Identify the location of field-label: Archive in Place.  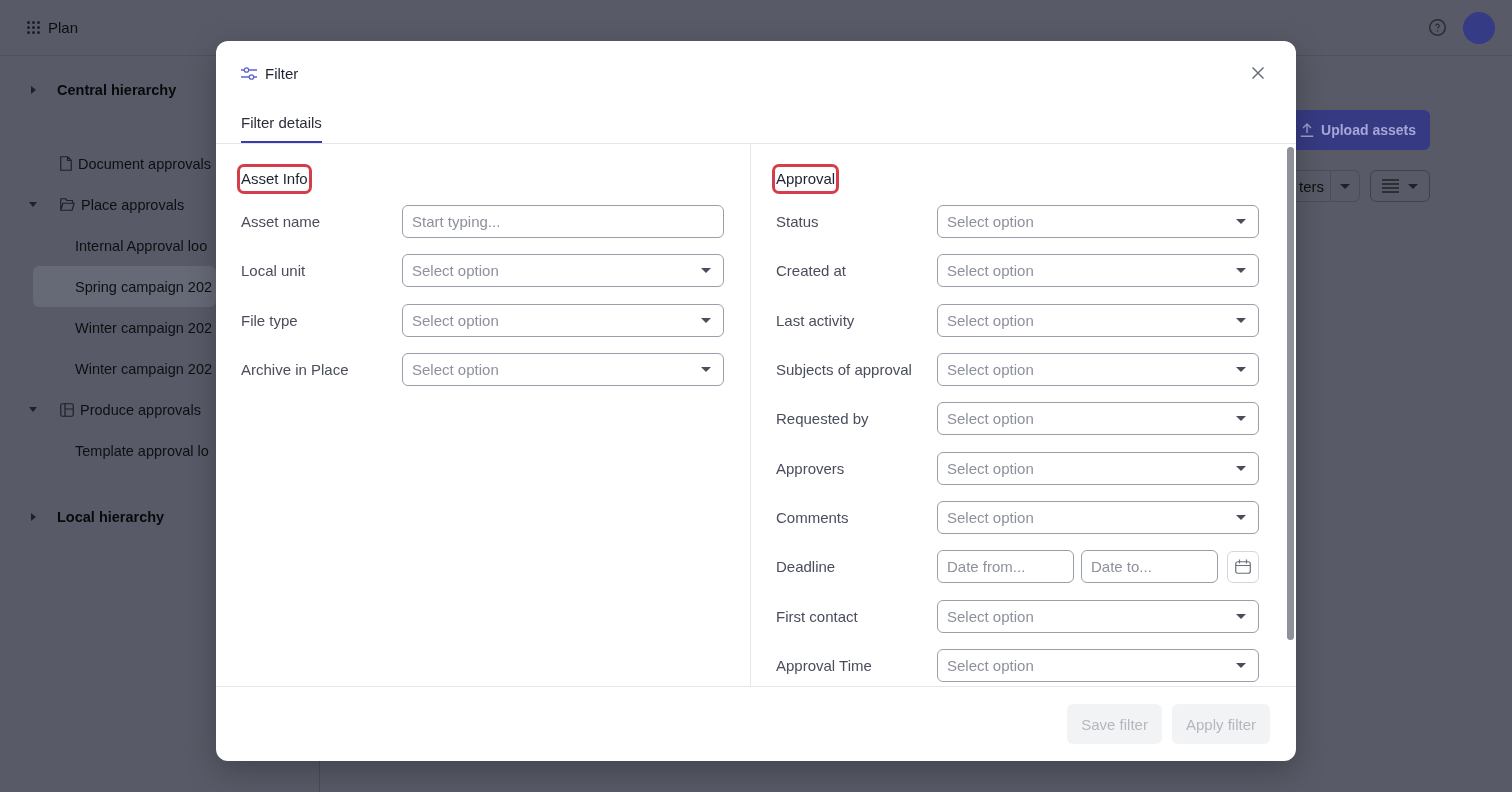
(295, 369).